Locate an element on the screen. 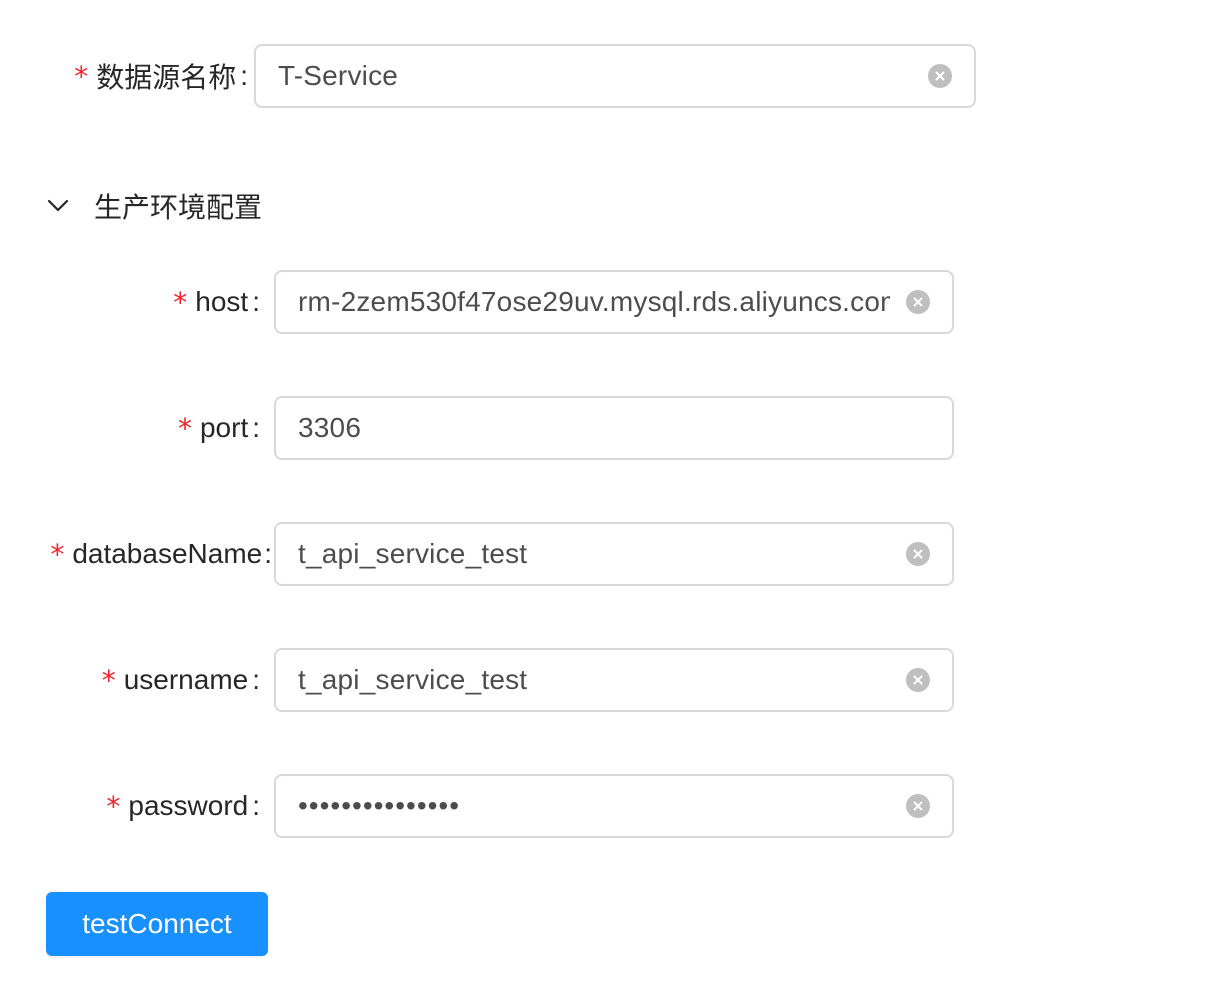  password-field is located at coordinates (614, 806).